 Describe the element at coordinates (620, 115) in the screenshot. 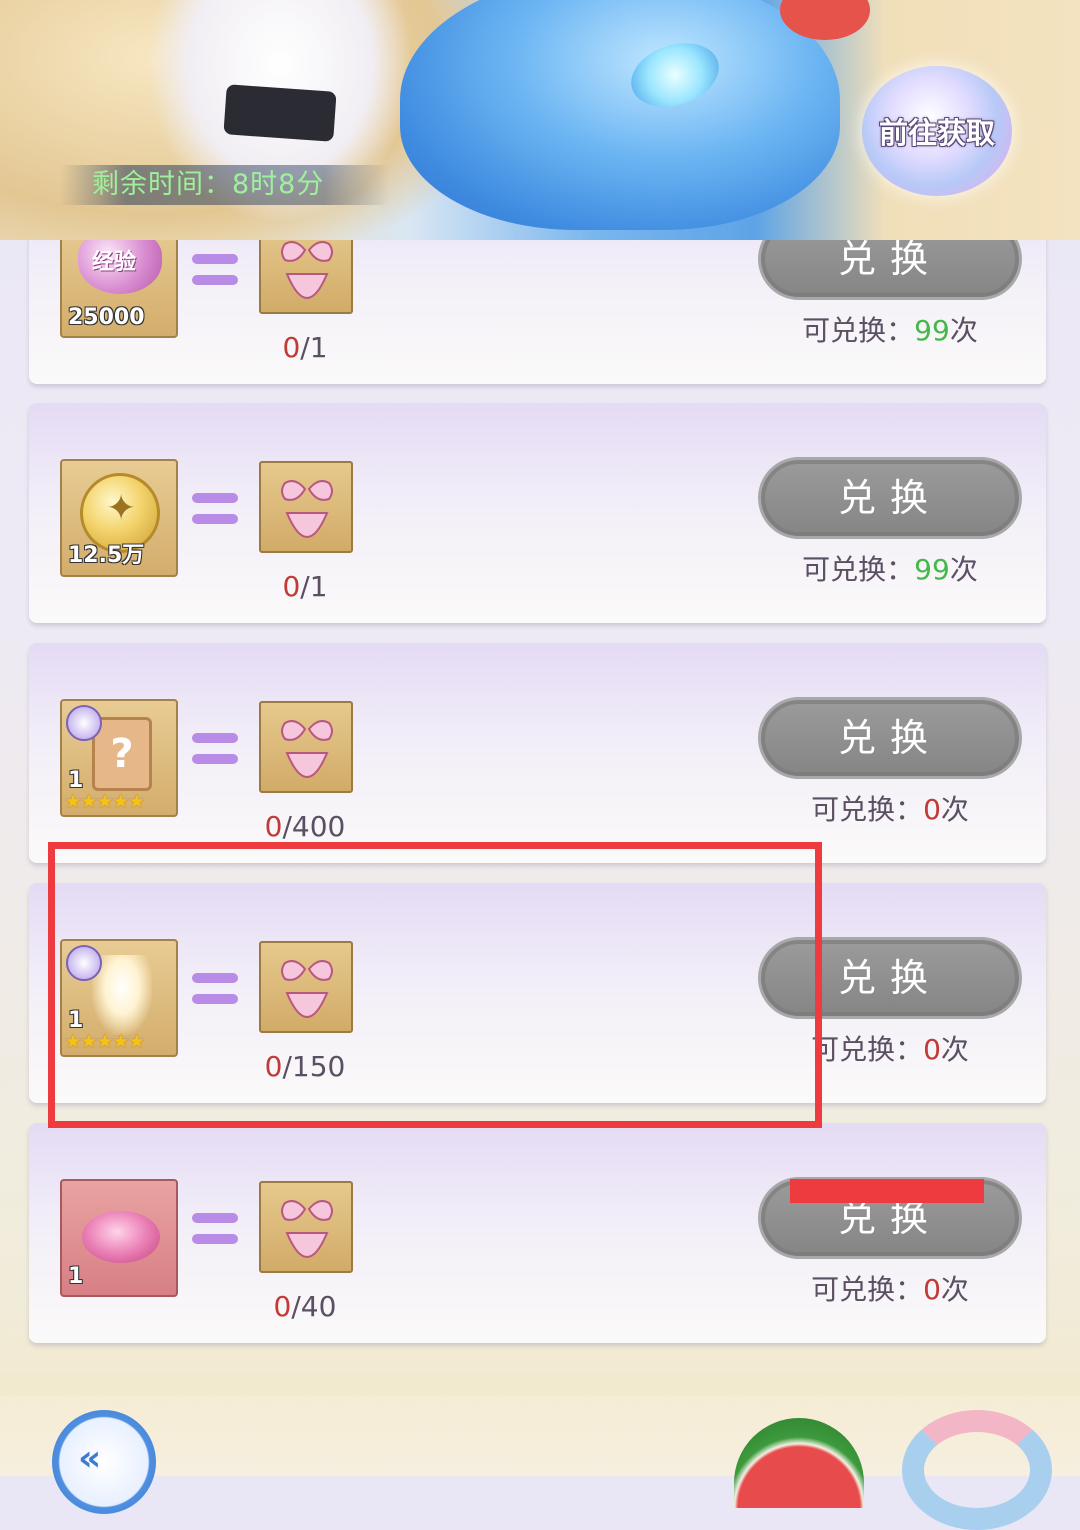

I see `slime-creature` at that location.